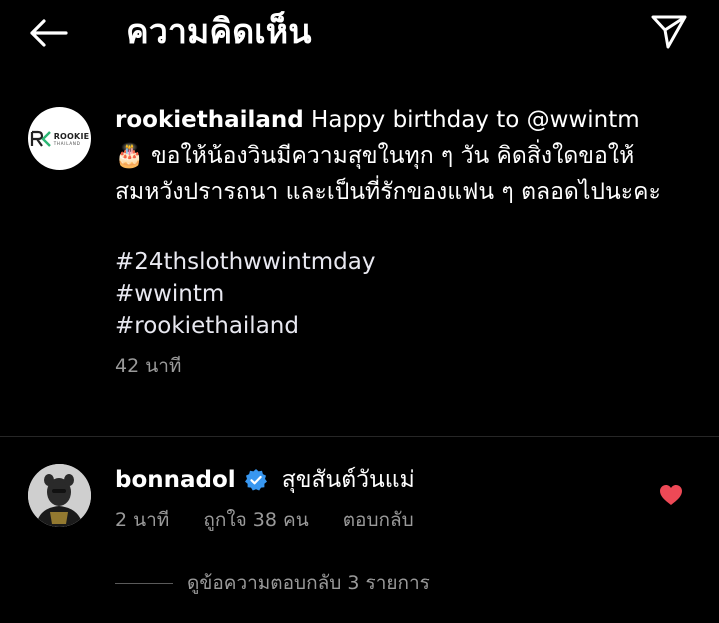 The image size is (719, 623). I want to click on avatar: ROOKIE THAILAND, so click(59, 138).